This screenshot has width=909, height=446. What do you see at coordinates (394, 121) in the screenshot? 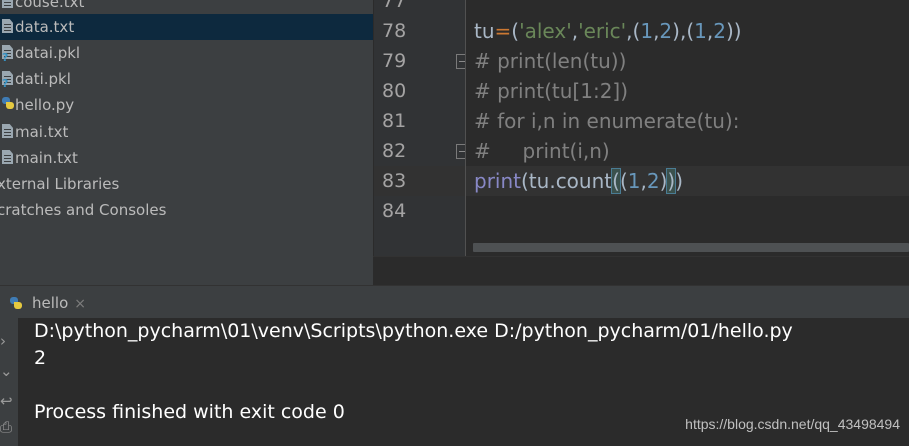
I see `line-number: 81` at bounding box center [394, 121].